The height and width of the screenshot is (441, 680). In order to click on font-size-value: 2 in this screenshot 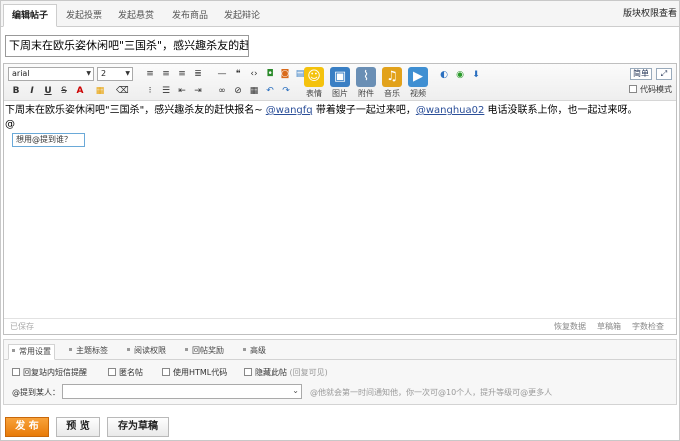, I will do `click(104, 73)`.